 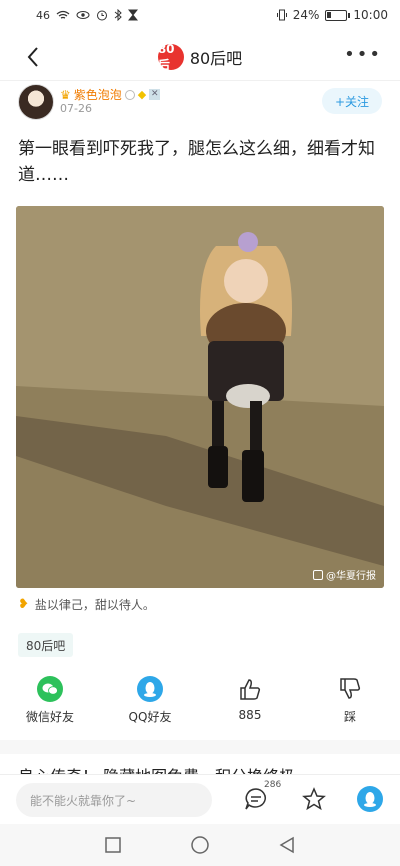 What do you see at coordinates (43, 15) in the screenshot?
I see `signal-icon: 46` at bounding box center [43, 15].